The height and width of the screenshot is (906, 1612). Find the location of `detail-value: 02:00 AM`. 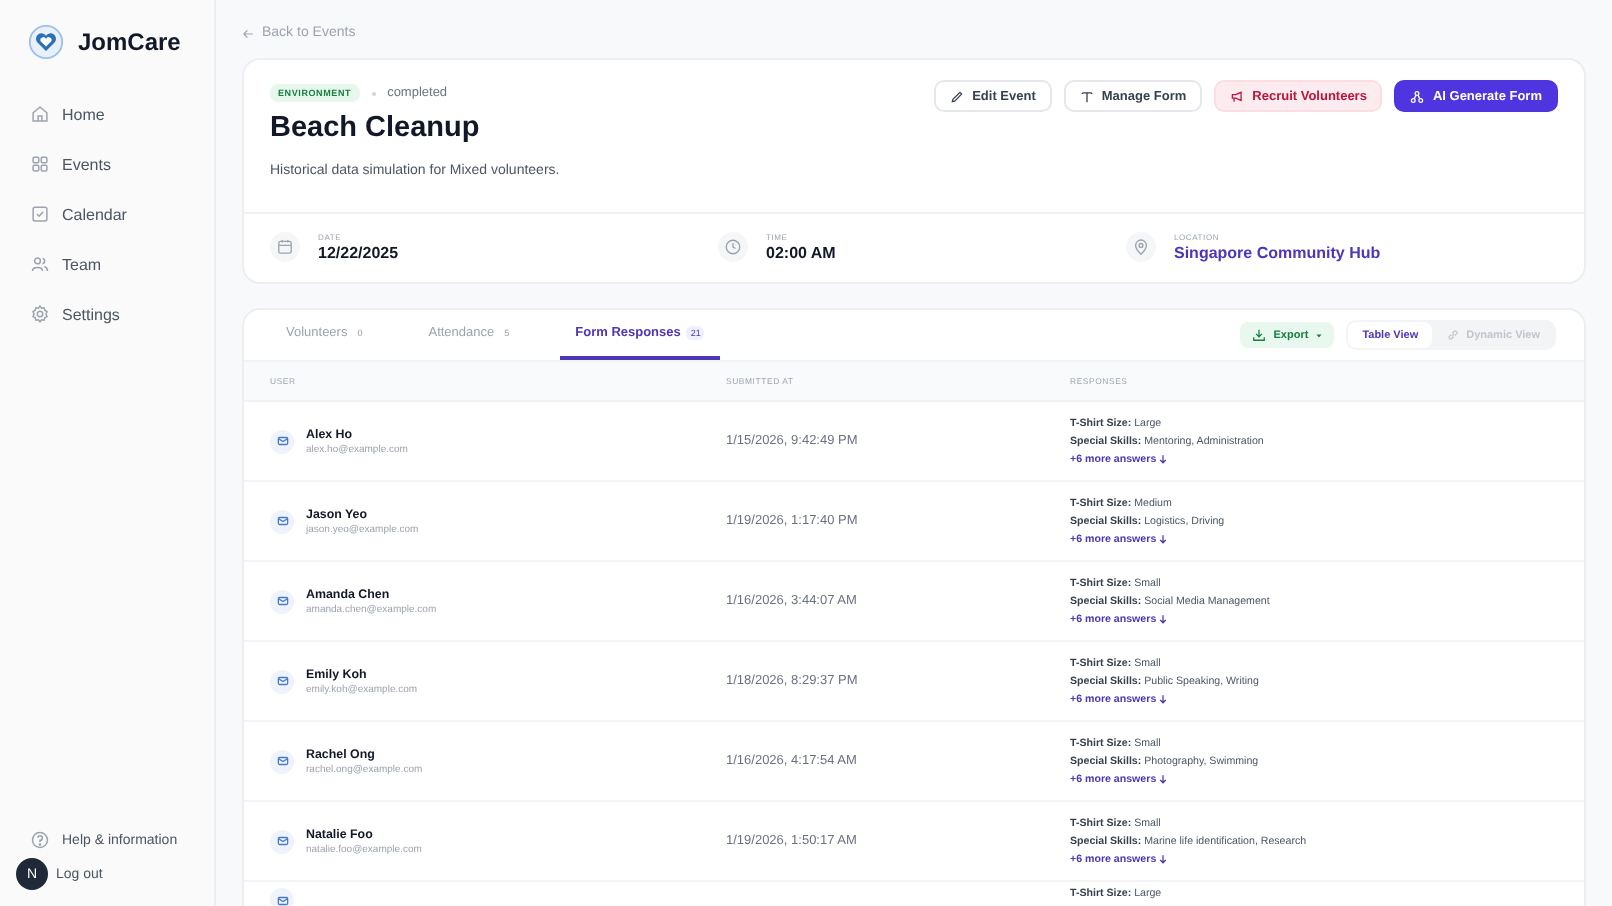

detail-value: 02:00 AM is located at coordinates (801, 253).